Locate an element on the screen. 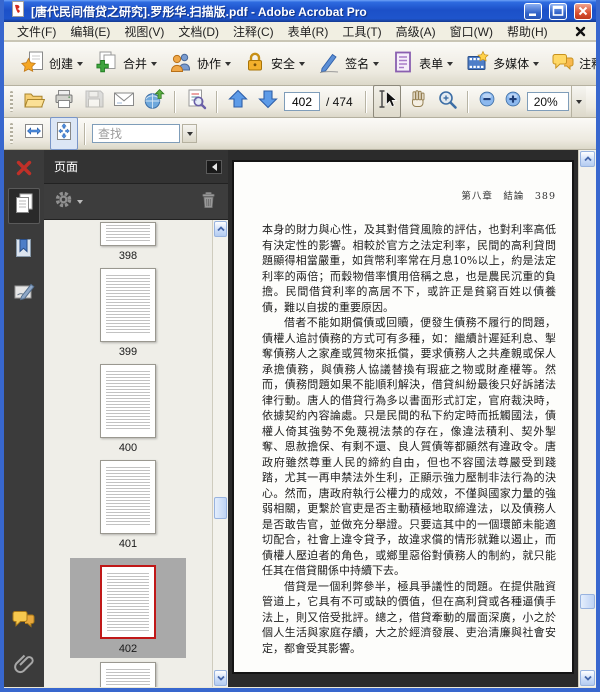 This screenshot has height=692, width=600. page-total-label: / 474 is located at coordinates (339, 101).